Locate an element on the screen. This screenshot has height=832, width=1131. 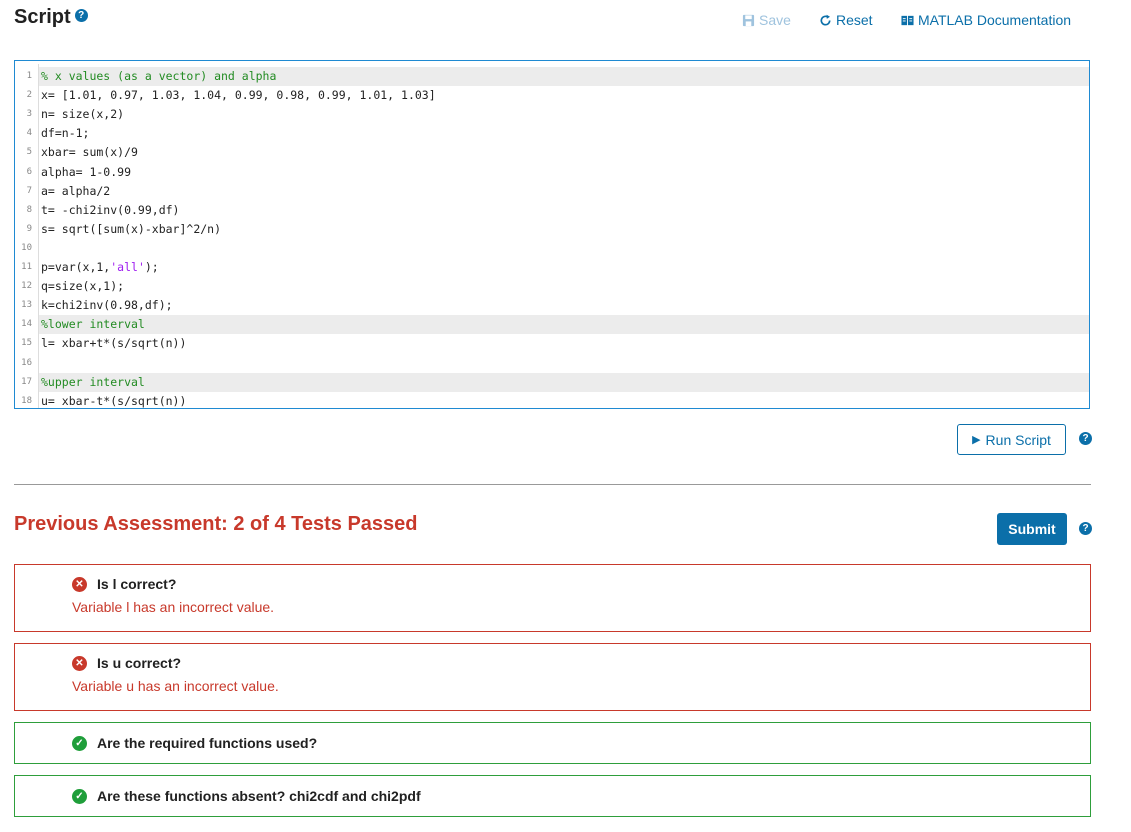
line-number: 14 is located at coordinates (26, 324).